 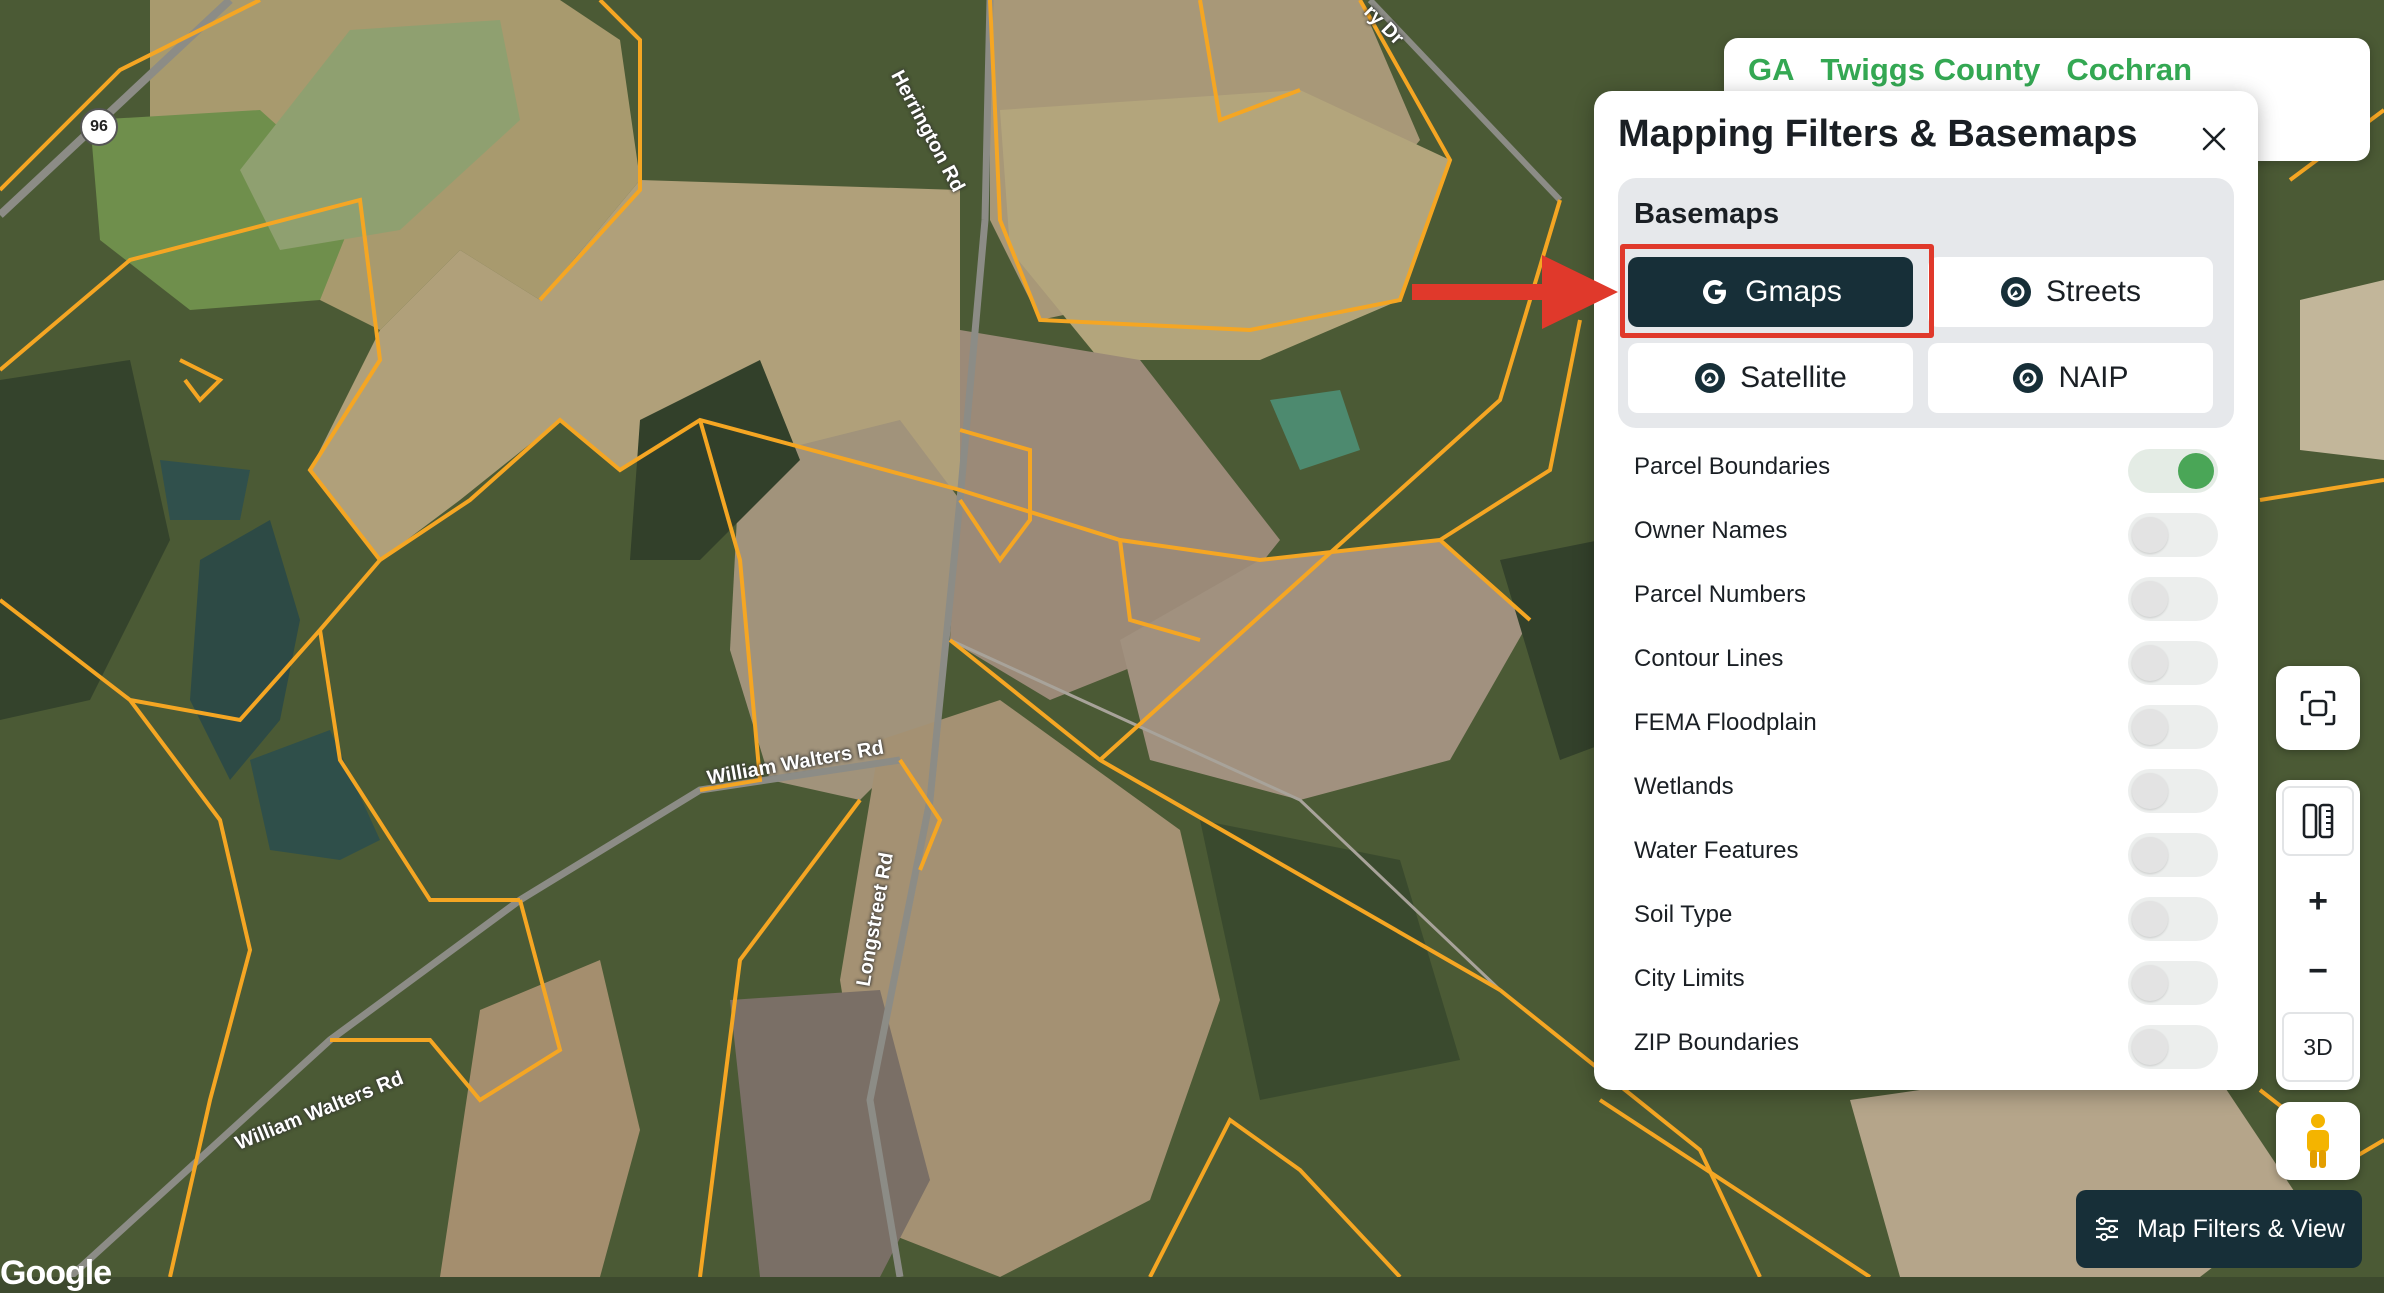 I want to click on basemap-naip-button: NAIP, so click(x=2070, y=378).